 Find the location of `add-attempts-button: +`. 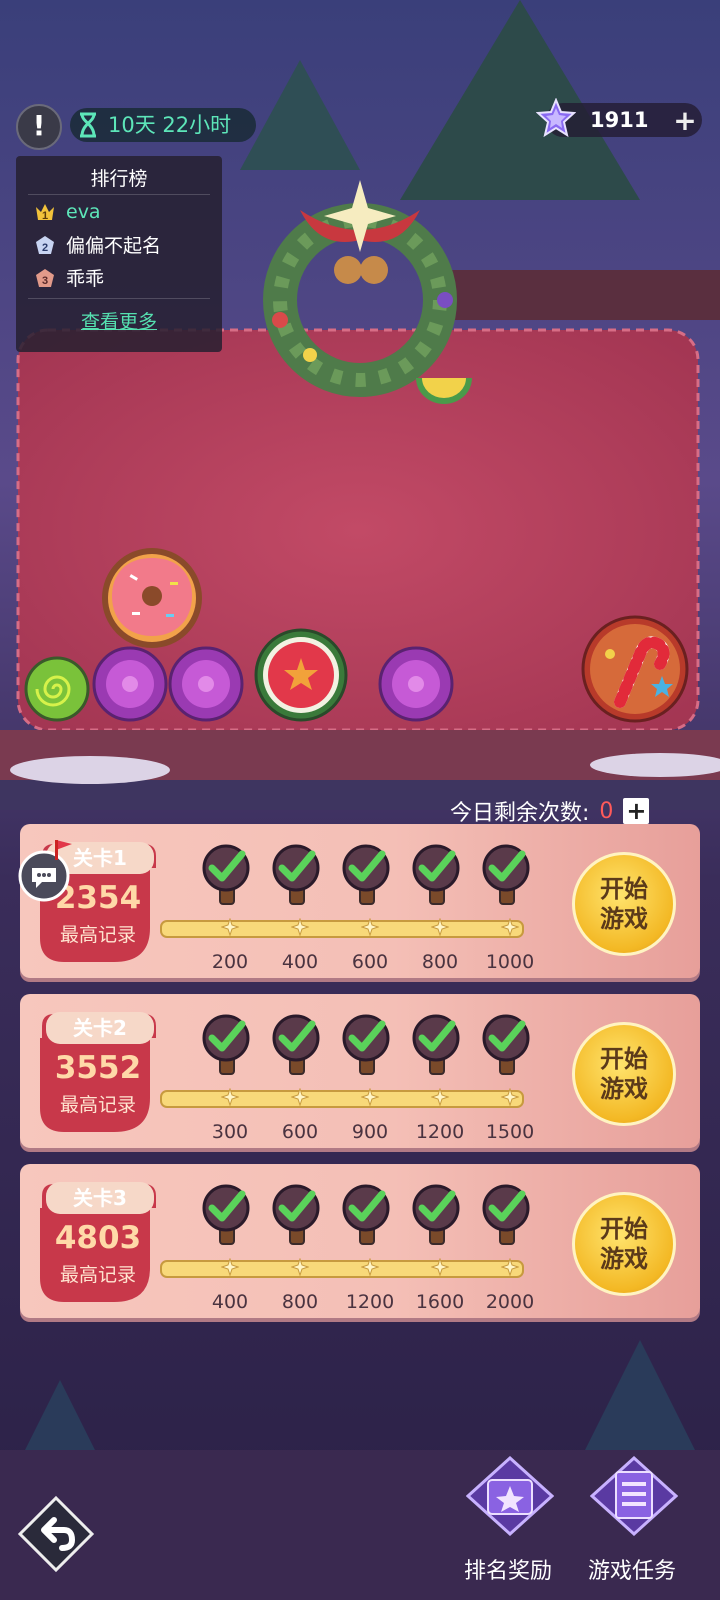

add-attempts-button: + is located at coordinates (636, 811).